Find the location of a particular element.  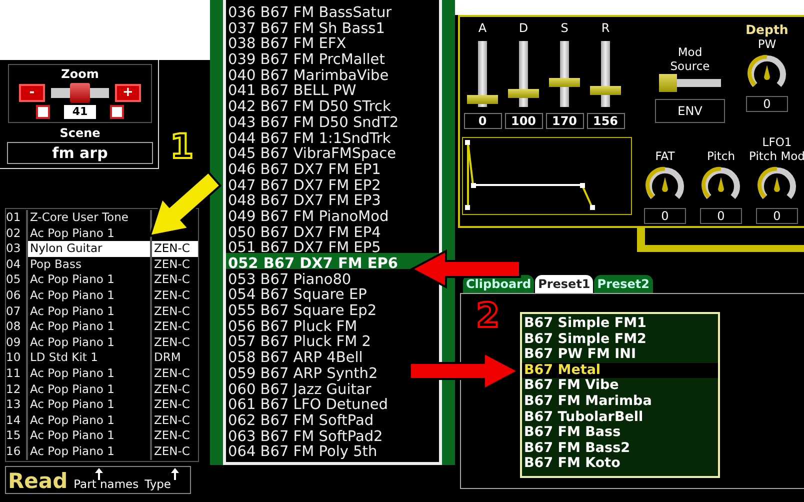

preset-item: 041 B67 BELL PW is located at coordinates (292, 92).